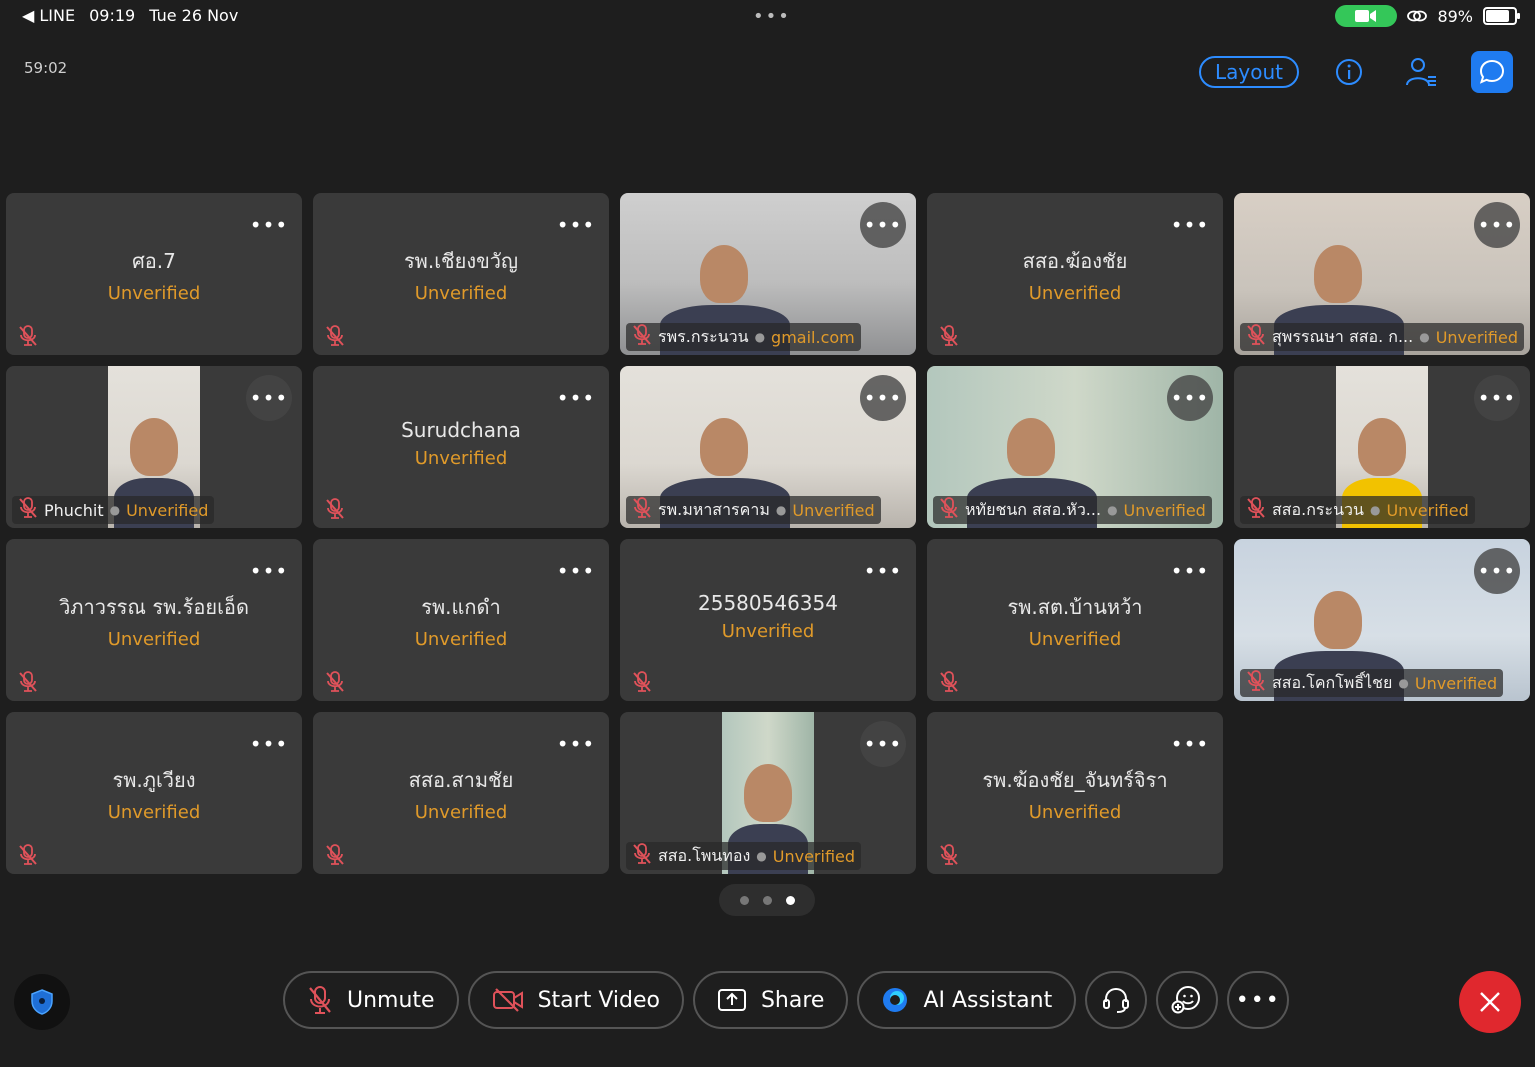 This screenshot has height=1067, width=1535. What do you see at coordinates (154, 780) in the screenshot?
I see `participant-name: รพ.ภูเวียง` at bounding box center [154, 780].